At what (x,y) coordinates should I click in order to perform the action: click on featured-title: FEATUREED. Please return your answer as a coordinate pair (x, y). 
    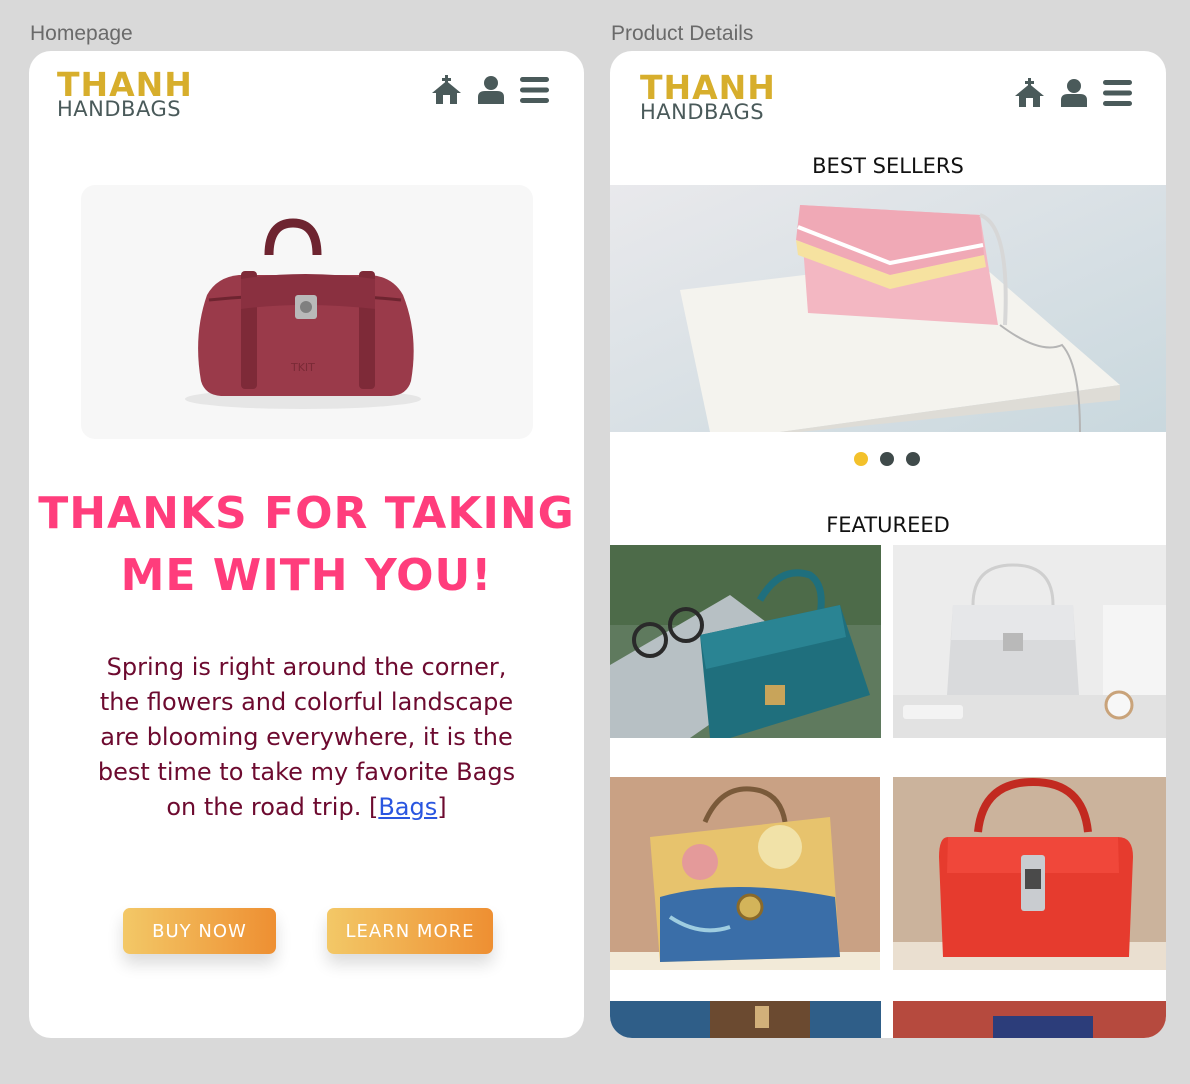
    Looking at the image, I should click on (888, 525).